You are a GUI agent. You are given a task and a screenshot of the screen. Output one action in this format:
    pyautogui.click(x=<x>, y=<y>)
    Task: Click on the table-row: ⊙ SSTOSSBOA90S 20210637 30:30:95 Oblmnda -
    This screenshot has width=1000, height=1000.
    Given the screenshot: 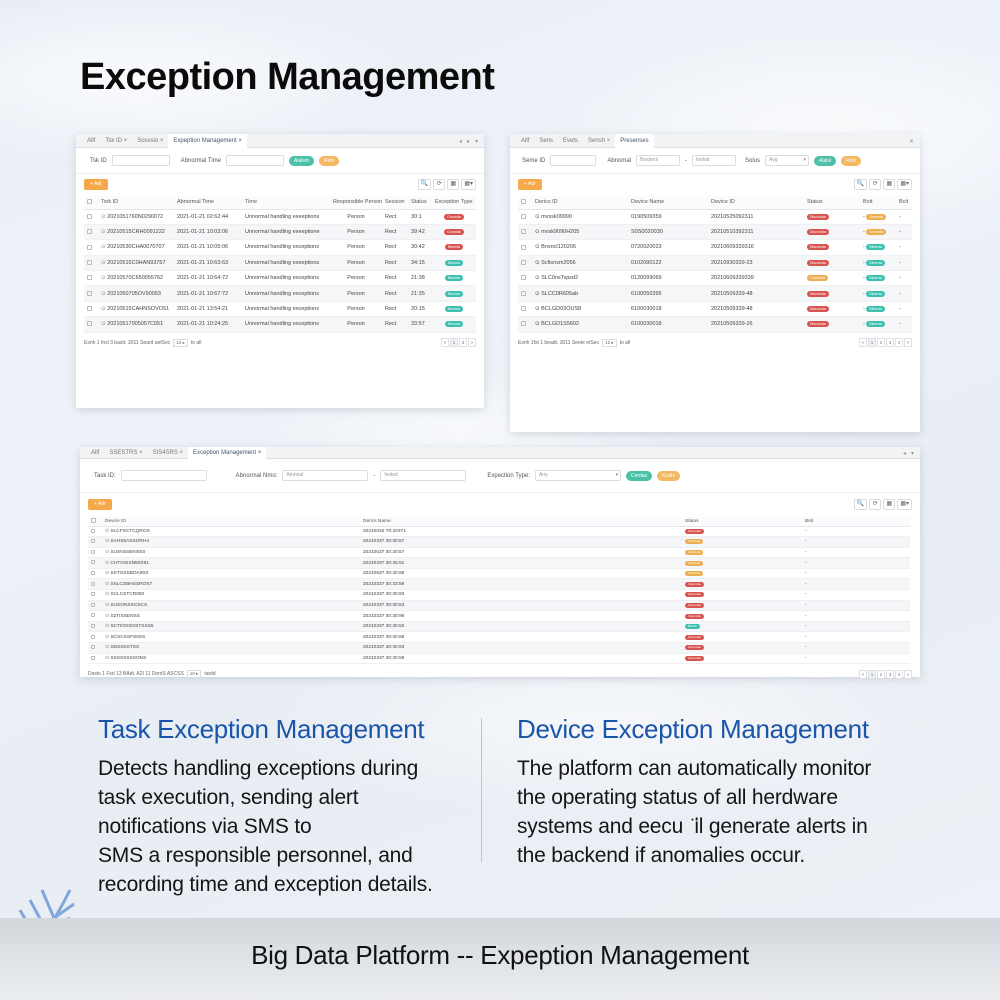 What is the action you would take?
    pyautogui.click(x=499, y=574)
    